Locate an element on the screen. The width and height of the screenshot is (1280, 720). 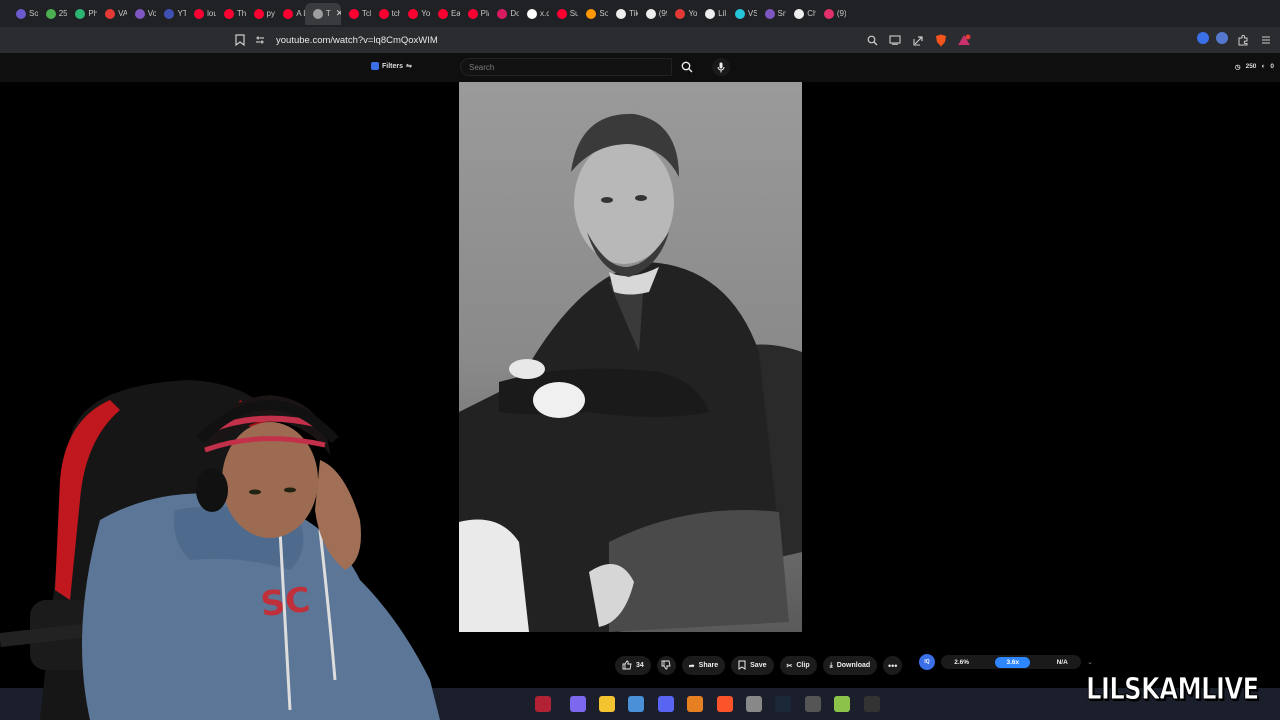
chrome-icon is located at coordinates (754, 704).